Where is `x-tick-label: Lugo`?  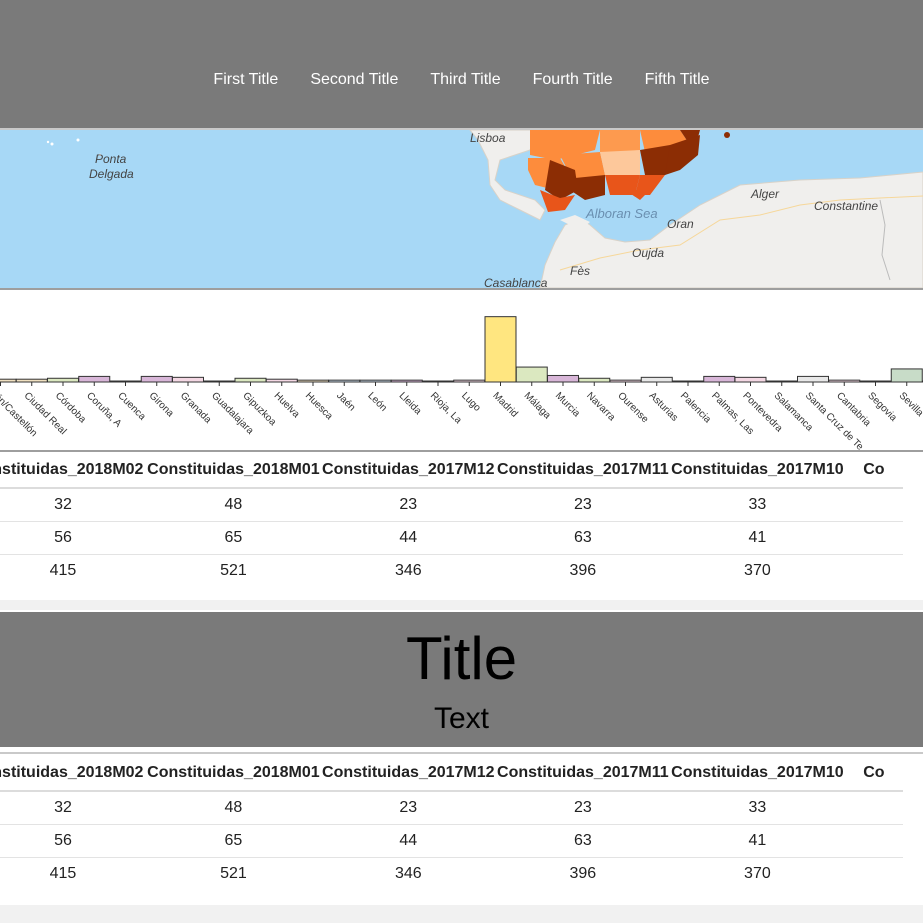 x-tick-label: Lugo is located at coordinates (471, 402).